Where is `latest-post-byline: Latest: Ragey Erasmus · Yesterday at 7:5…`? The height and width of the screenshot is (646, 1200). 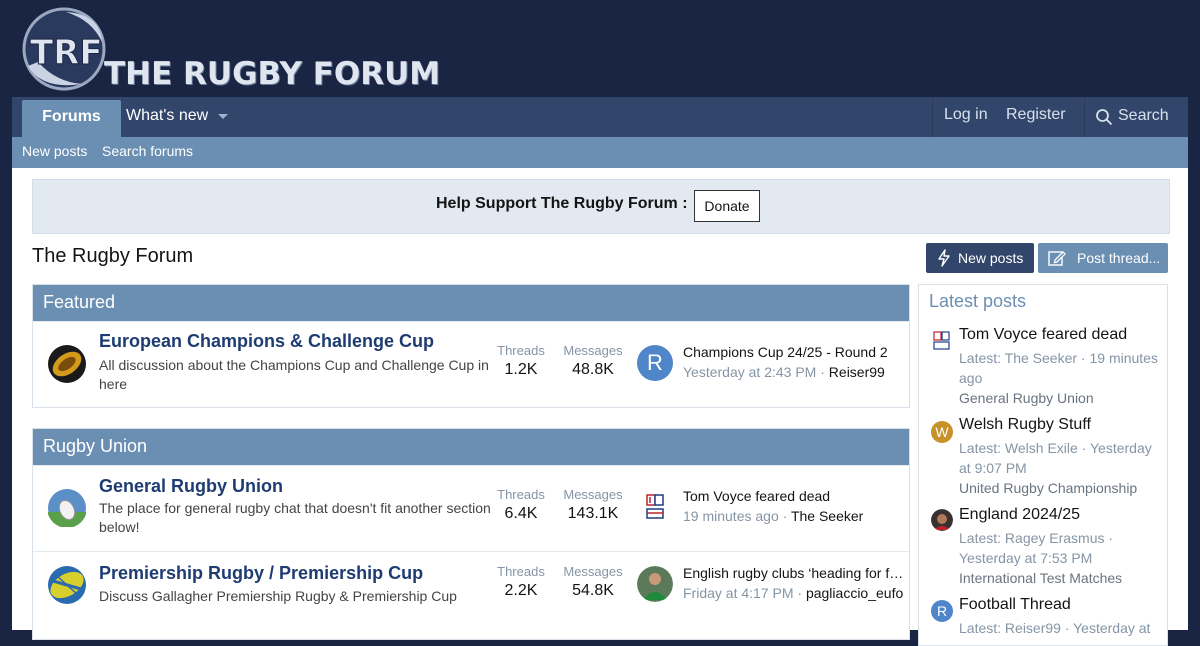 latest-post-byline: Latest: Ragey Erasmus · Yesterday at 7:5… is located at coordinates (1059, 548).